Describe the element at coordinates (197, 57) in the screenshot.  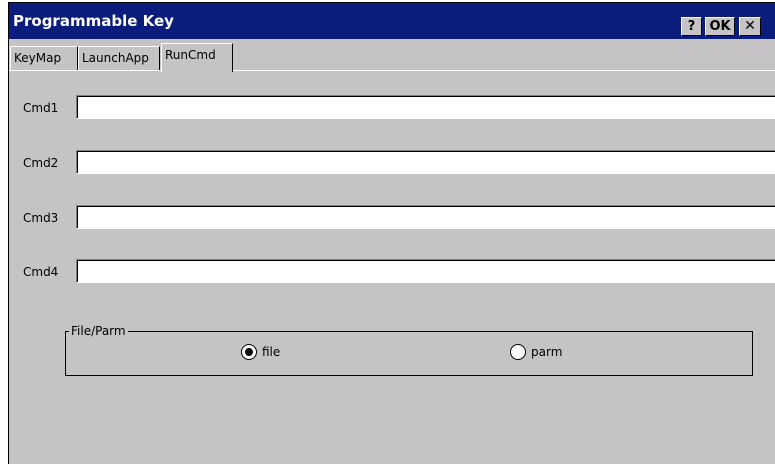
I see `tab-runcmd: RunCmd` at that location.